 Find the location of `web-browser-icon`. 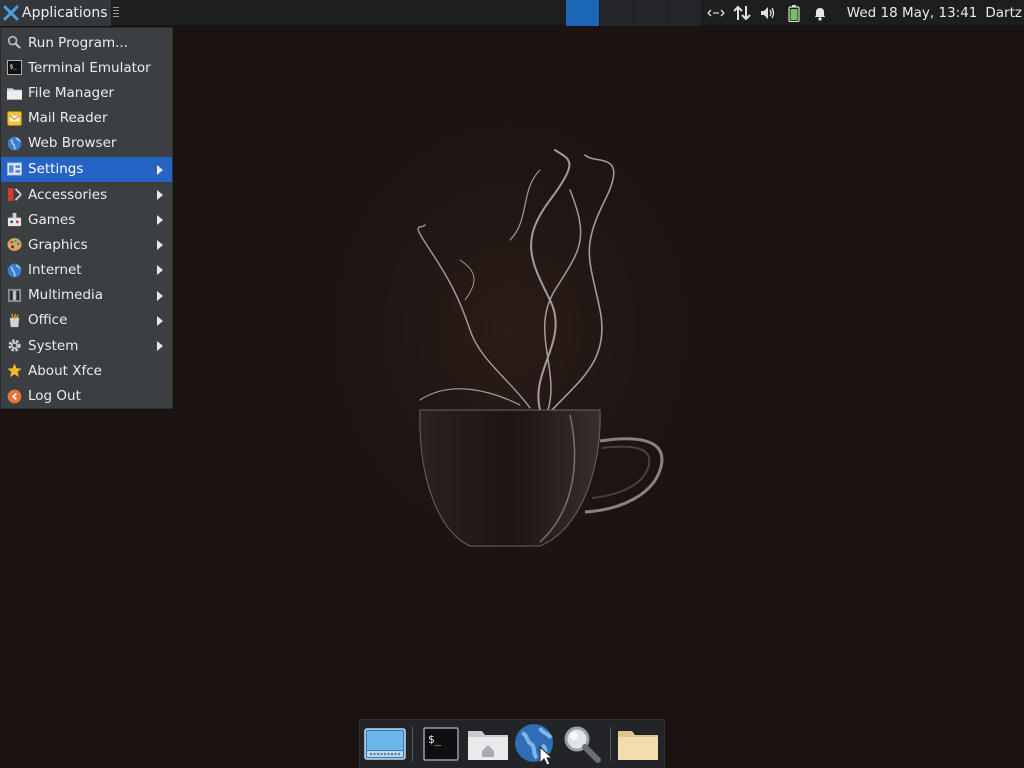

web-browser-icon is located at coordinates (534, 744).